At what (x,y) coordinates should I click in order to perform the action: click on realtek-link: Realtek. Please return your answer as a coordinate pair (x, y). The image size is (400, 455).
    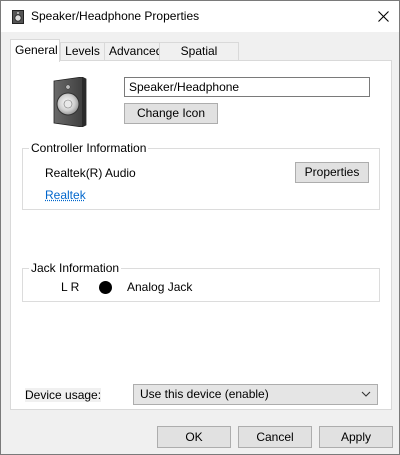
    Looking at the image, I should click on (65, 195).